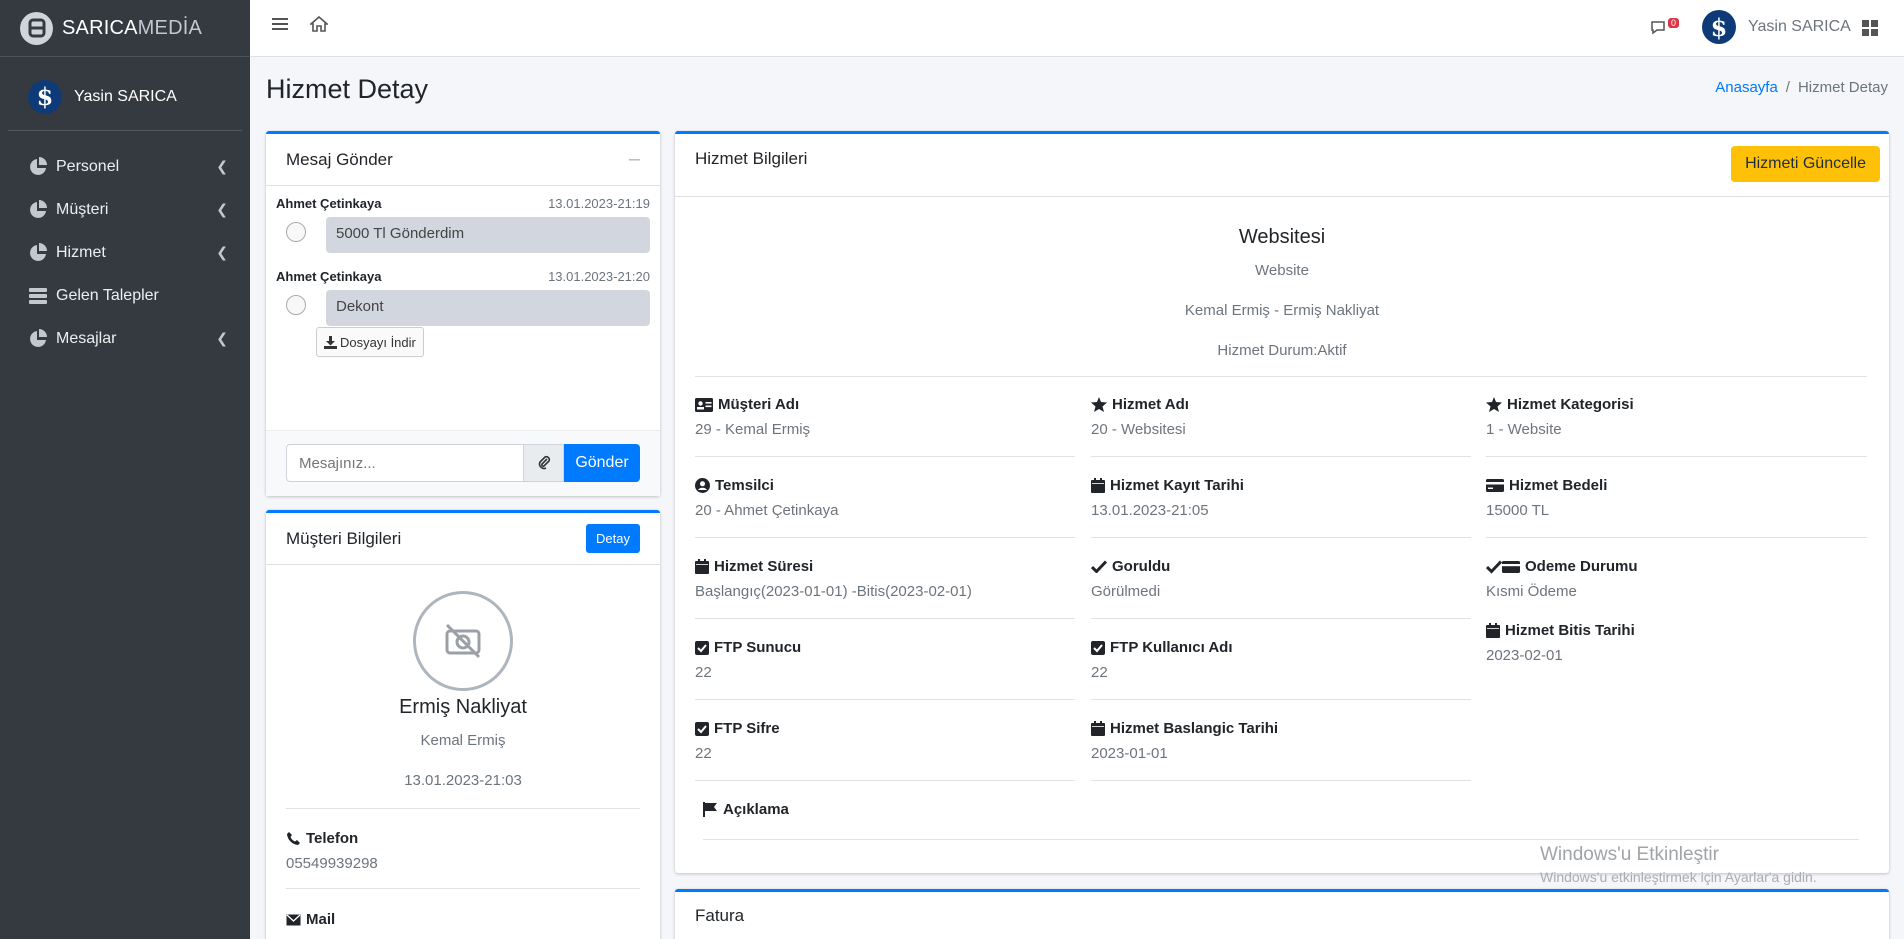 This screenshot has width=1904, height=939. What do you see at coordinates (1870, 30) in the screenshot?
I see `grid-apps-icon` at bounding box center [1870, 30].